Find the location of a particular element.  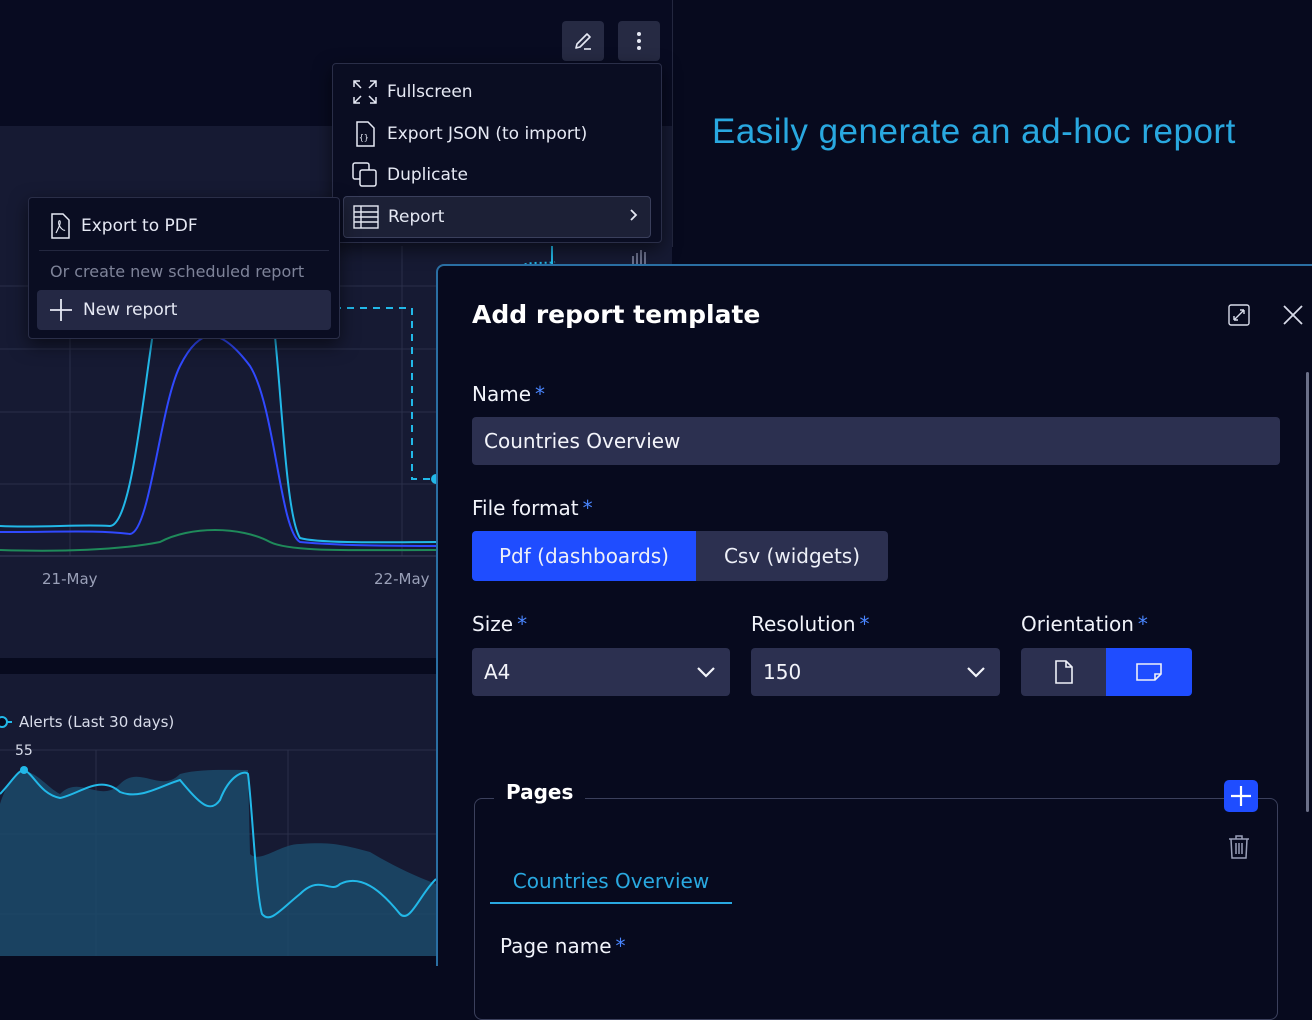

size-label: Size * is located at coordinates (499, 624).